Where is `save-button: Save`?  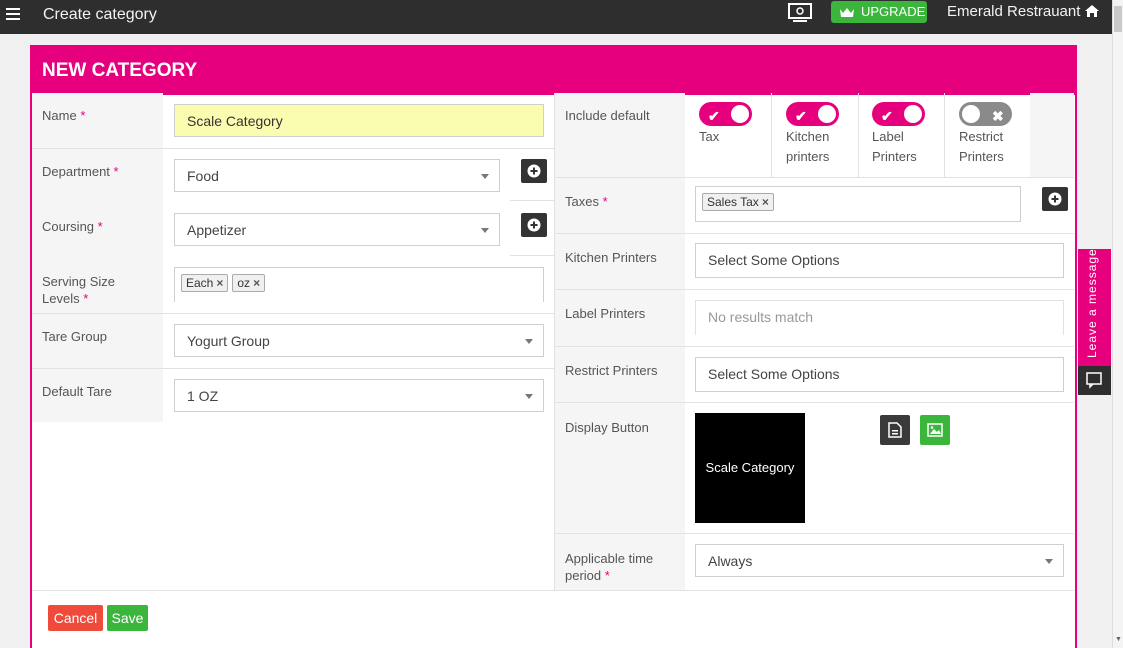
save-button: Save is located at coordinates (127, 618).